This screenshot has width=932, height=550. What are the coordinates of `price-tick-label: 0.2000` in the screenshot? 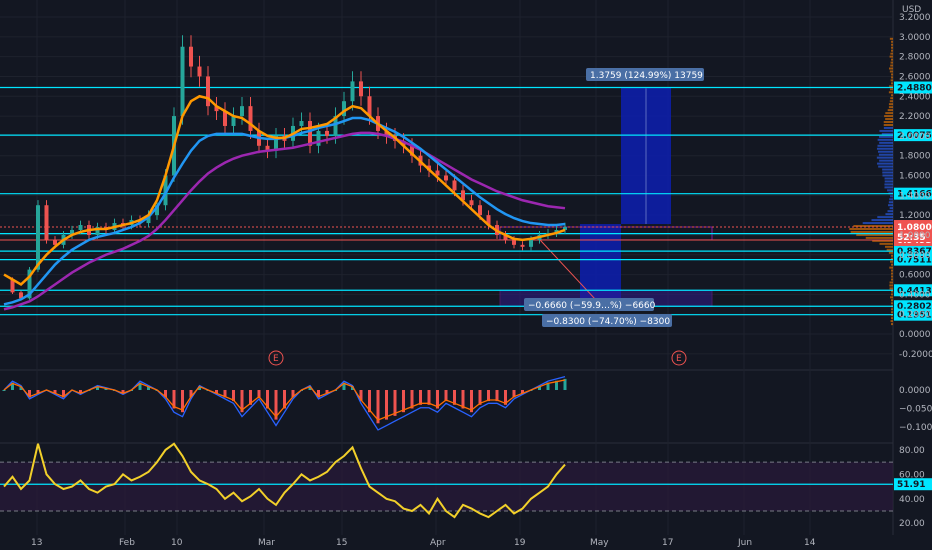 It's located at (915, 315).